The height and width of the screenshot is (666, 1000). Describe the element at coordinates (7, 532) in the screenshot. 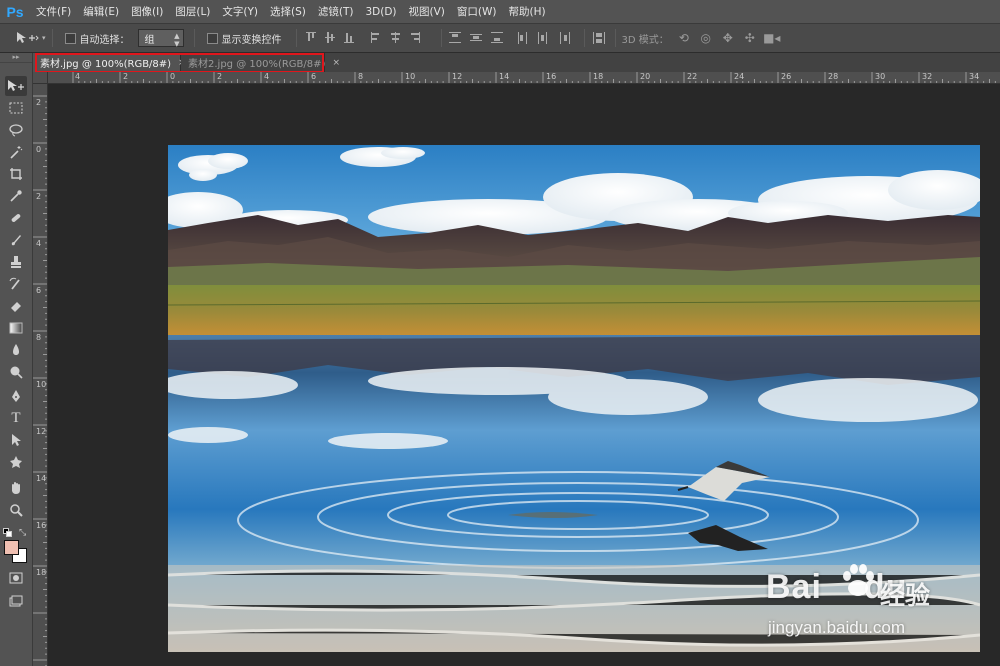

I see `default-colors-icon` at that location.